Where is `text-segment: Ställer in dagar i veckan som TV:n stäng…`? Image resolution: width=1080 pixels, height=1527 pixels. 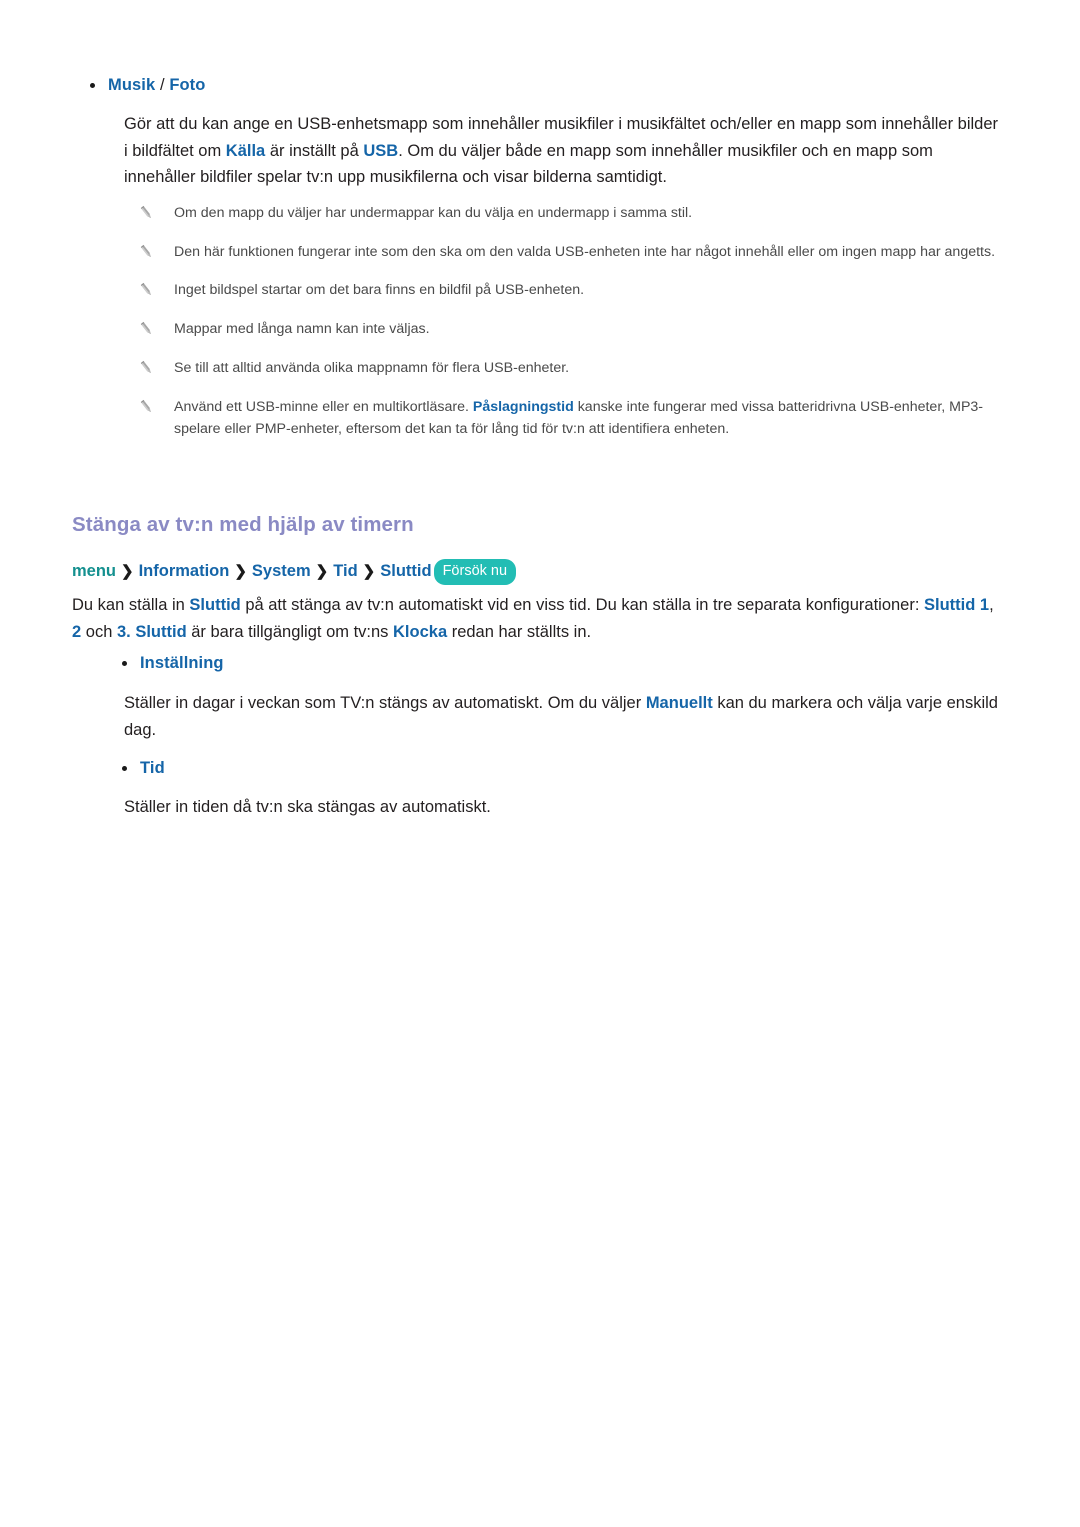
text-segment: Ställer in dagar i veckan som TV:n stäng… is located at coordinates (385, 703).